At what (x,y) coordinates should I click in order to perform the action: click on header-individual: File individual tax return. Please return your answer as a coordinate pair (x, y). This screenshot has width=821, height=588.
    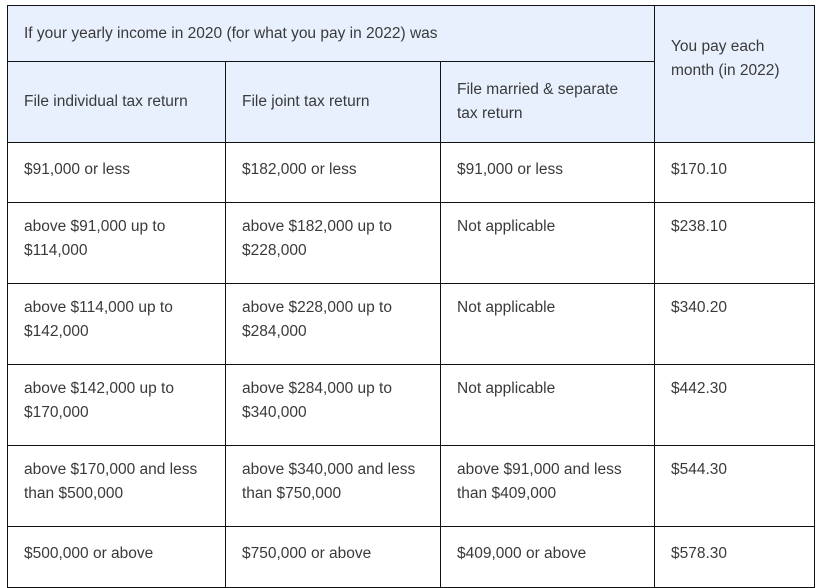
    Looking at the image, I should click on (116, 102).